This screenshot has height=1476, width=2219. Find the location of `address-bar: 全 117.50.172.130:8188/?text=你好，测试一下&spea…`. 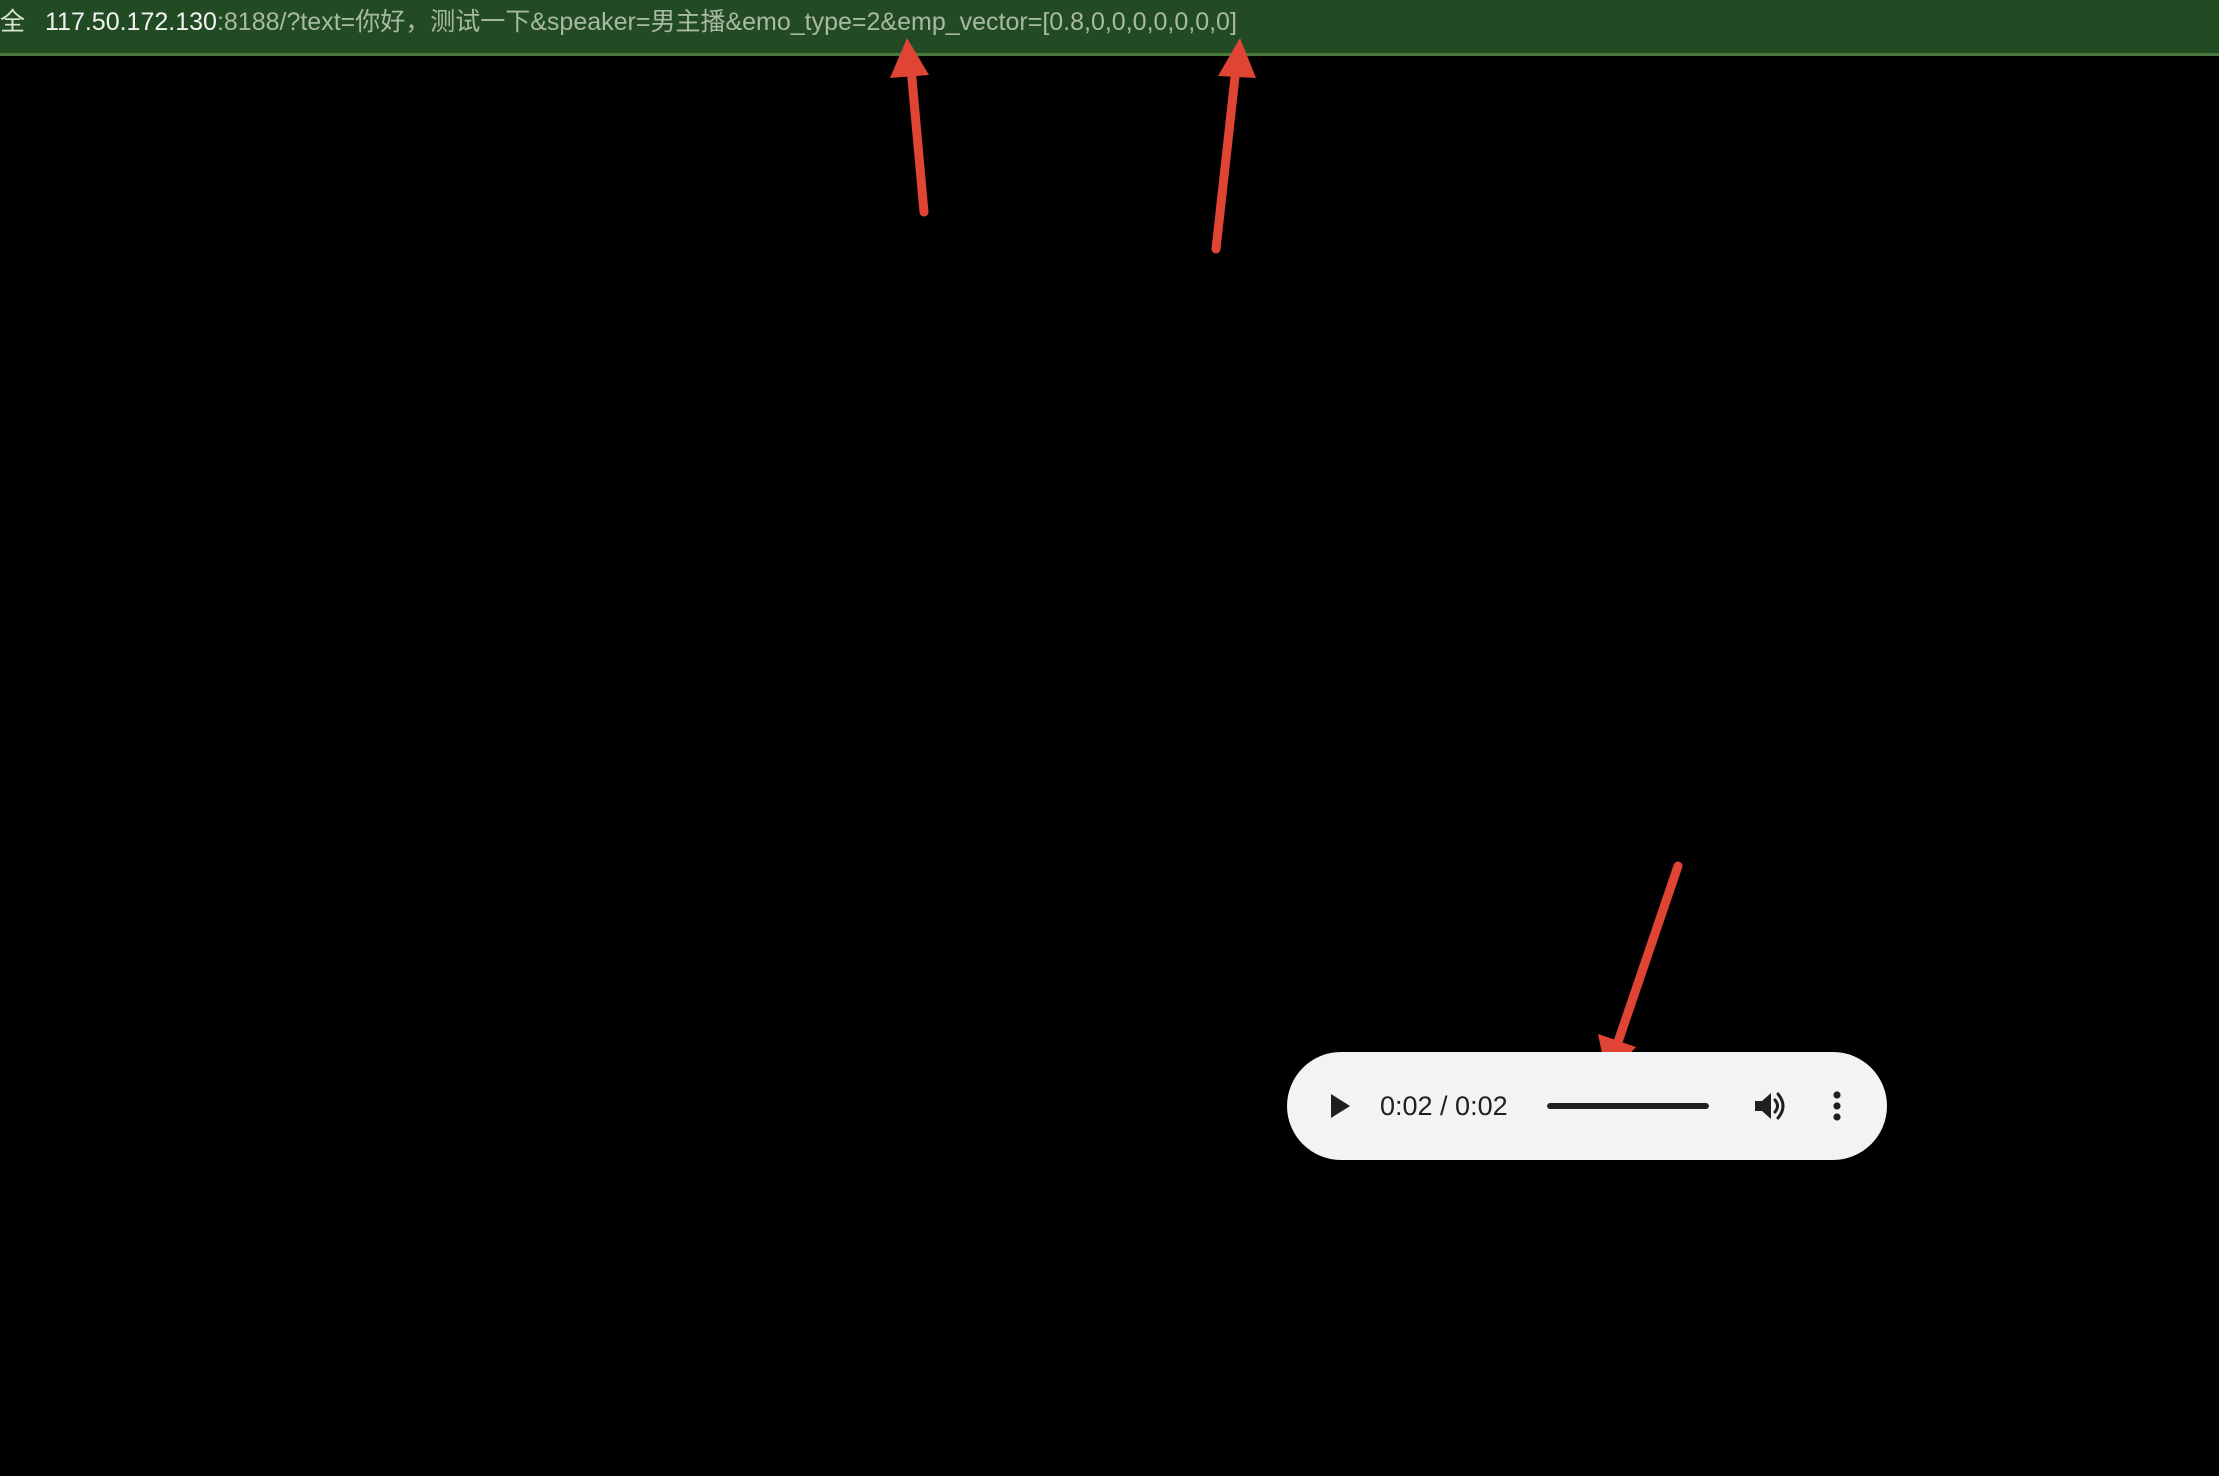

address-bar: 全 117.50.172.130:8188/?text=你好，测试一下&spea… is located at coordinates (1109, 28).